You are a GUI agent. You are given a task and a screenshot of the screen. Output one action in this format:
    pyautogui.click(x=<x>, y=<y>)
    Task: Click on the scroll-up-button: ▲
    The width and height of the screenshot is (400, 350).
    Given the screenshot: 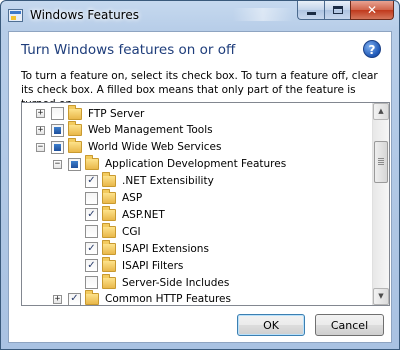 What is the action you would take?
    pyautogui.click(x=381, y=111)
    